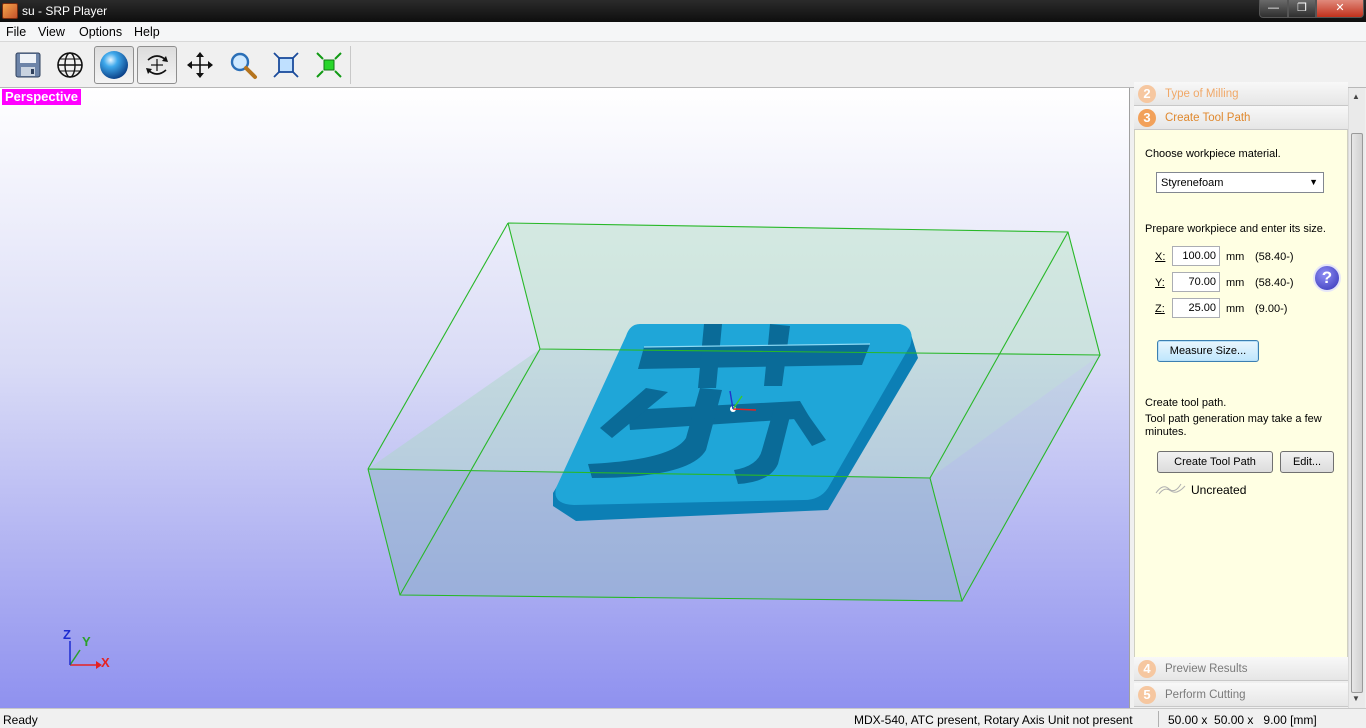 This screenshot has width=1366, height=728. I want to click on zoom-extents-icon, so click(329, 65).